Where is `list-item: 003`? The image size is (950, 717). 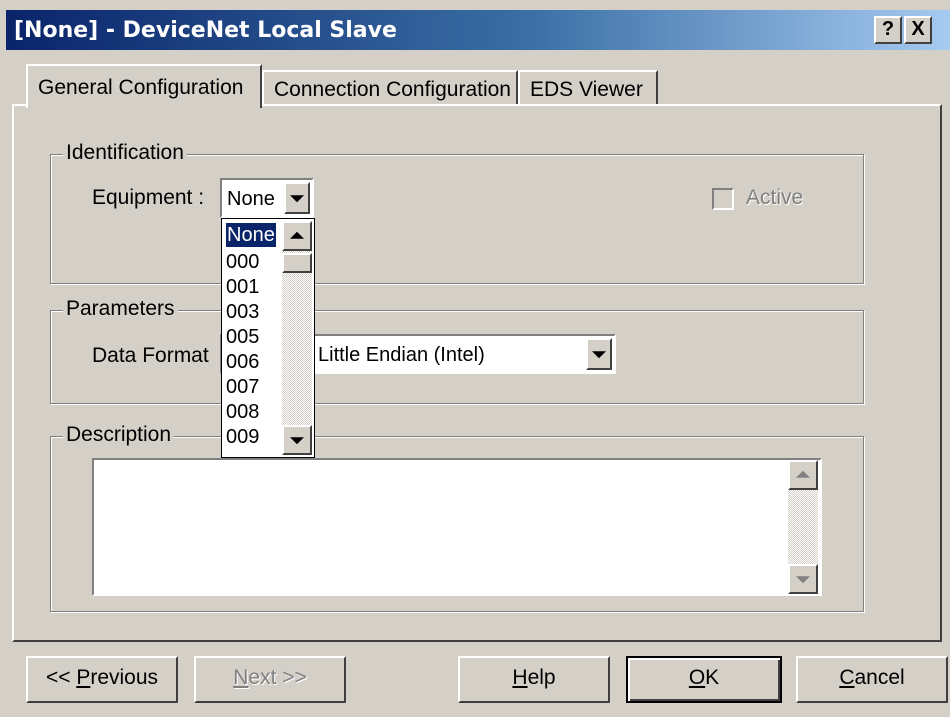
list-item: 003 is located at coordinates (242, 312).